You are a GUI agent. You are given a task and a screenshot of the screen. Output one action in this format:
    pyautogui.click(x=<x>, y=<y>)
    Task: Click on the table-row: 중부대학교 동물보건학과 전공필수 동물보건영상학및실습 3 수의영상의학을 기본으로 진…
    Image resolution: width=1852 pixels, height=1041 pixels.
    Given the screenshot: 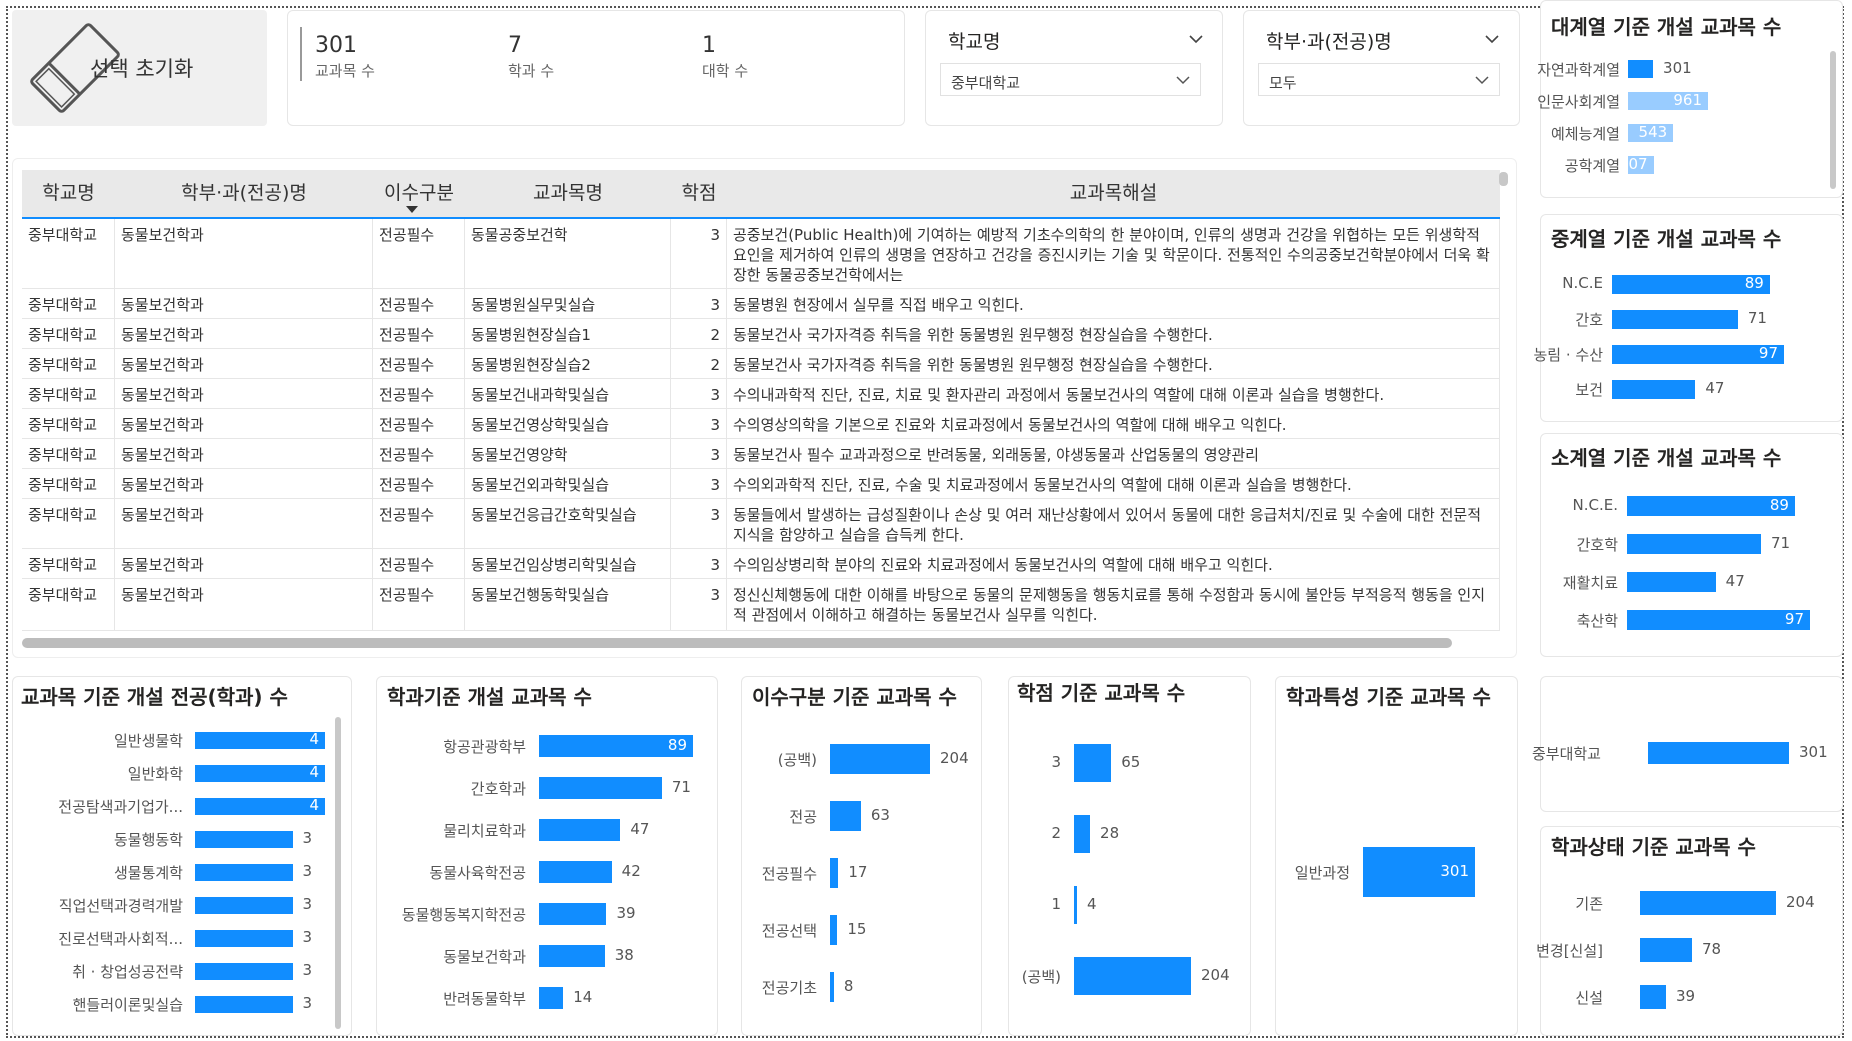 What is the action you would take?
    pyautogui.click(x=761, y=424)
    